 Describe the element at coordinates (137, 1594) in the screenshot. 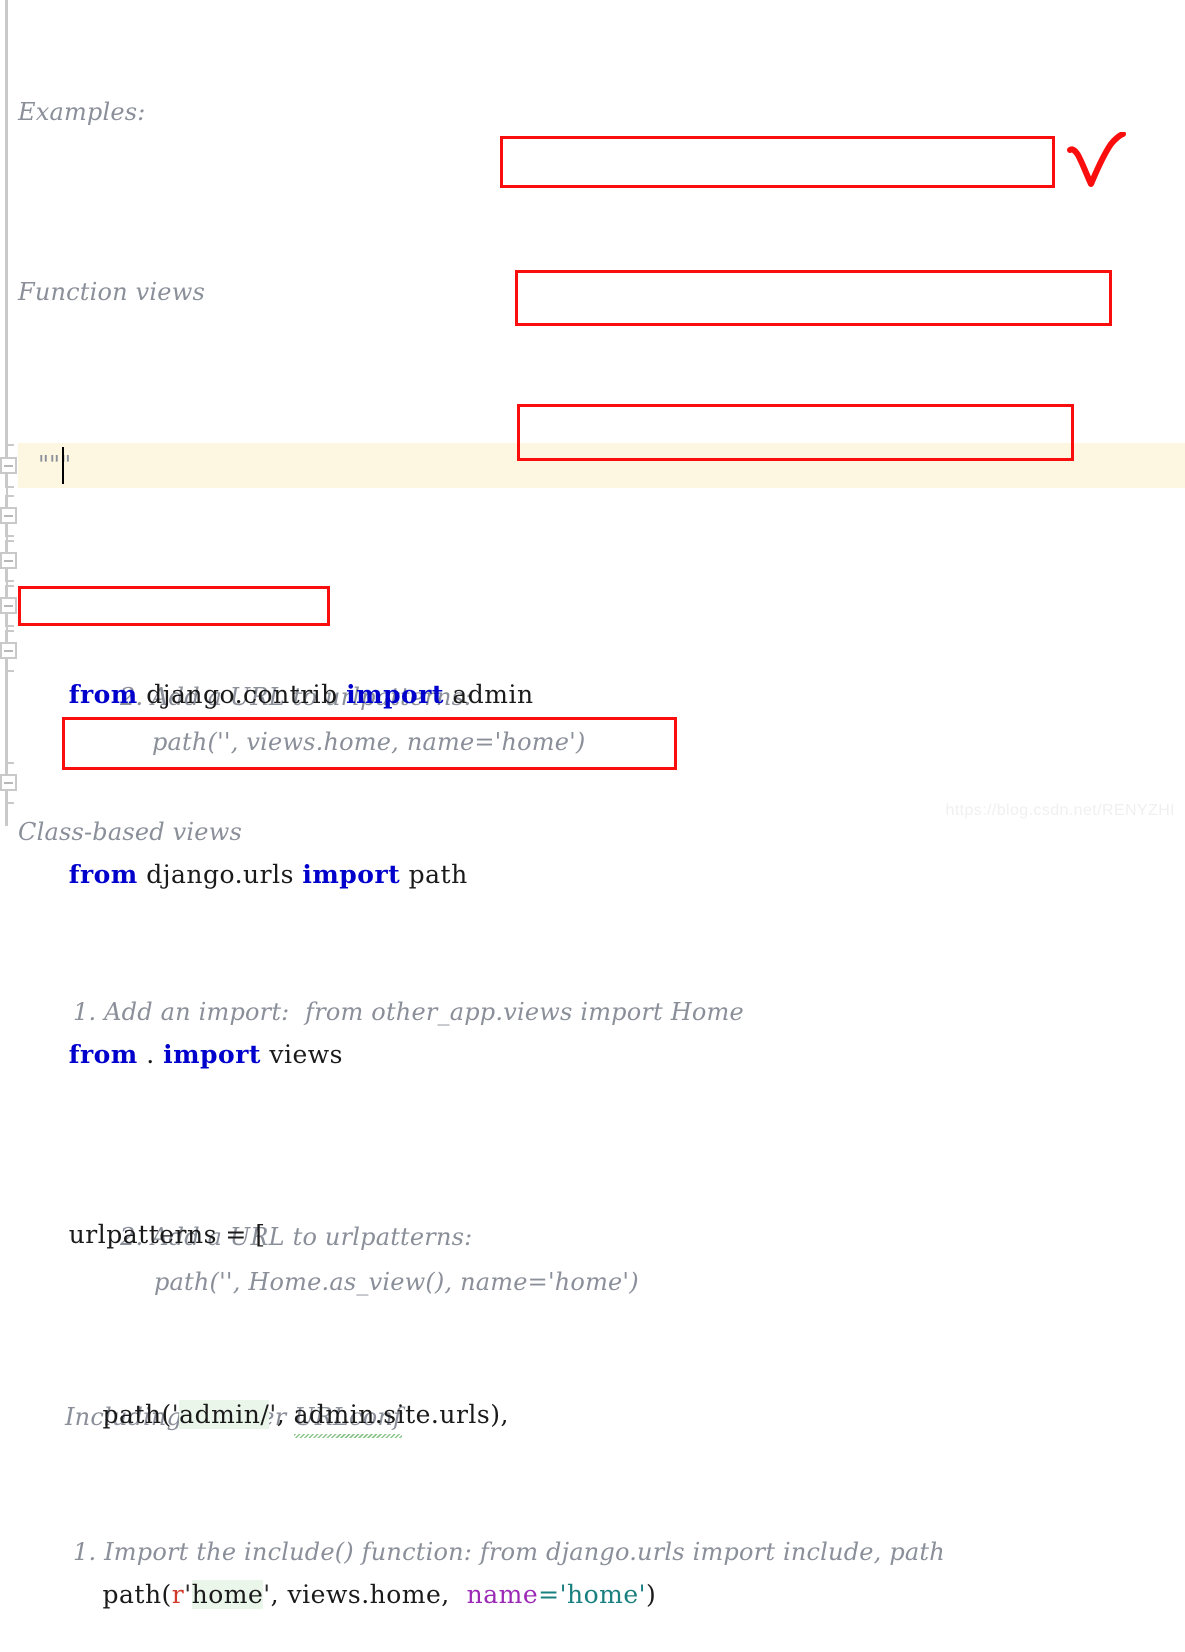

I see `call-path-2: path(` at that location.